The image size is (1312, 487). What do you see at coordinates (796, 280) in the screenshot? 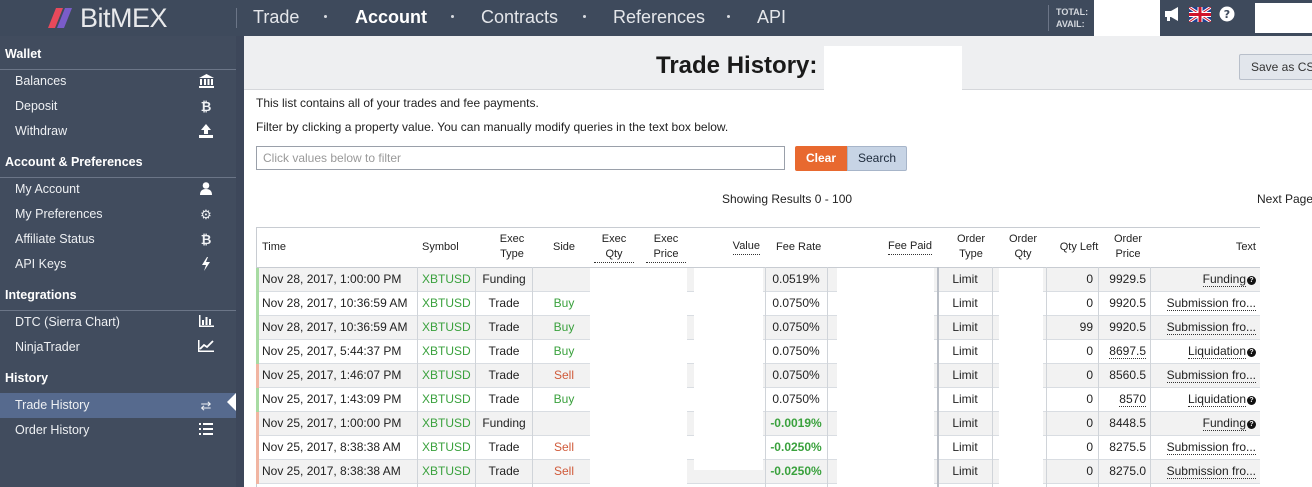
I see `cell-fee-rate: 0.0519%` at bounding box center [796, 280].